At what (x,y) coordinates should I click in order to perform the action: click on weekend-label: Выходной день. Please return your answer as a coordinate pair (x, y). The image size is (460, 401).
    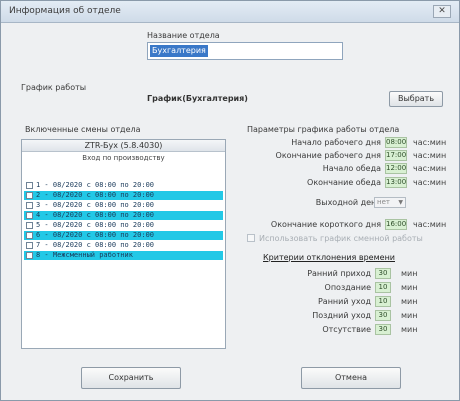
    Looking at the image, I should click on (348, 202).